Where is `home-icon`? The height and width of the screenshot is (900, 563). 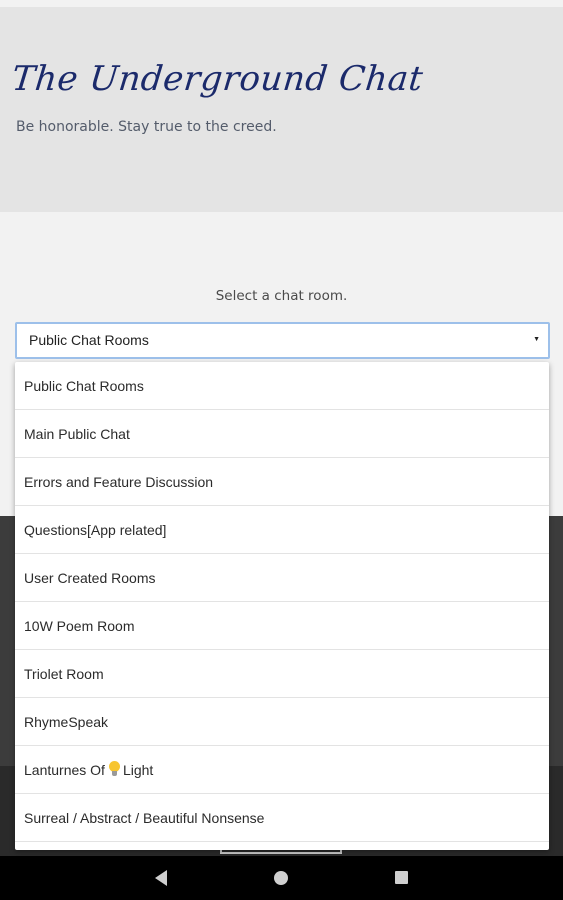 home-icon is located at coordinates (281, 878).